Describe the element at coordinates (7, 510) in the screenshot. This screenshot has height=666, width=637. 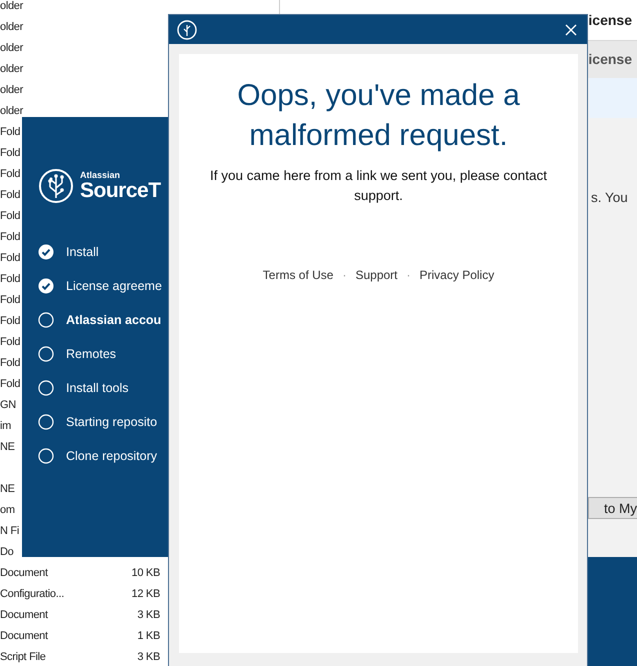
I see `file-type: om` at that location.